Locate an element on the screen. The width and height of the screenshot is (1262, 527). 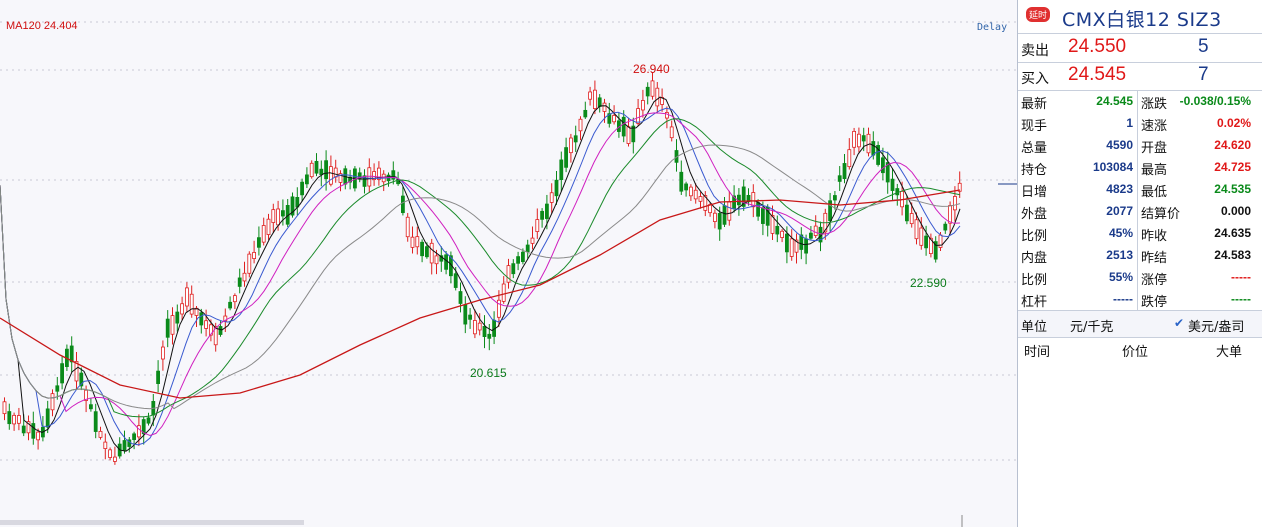
unit-row: 单位 元/千克 ✔ 美元/盎司 is located at coordinates (1140, 324).